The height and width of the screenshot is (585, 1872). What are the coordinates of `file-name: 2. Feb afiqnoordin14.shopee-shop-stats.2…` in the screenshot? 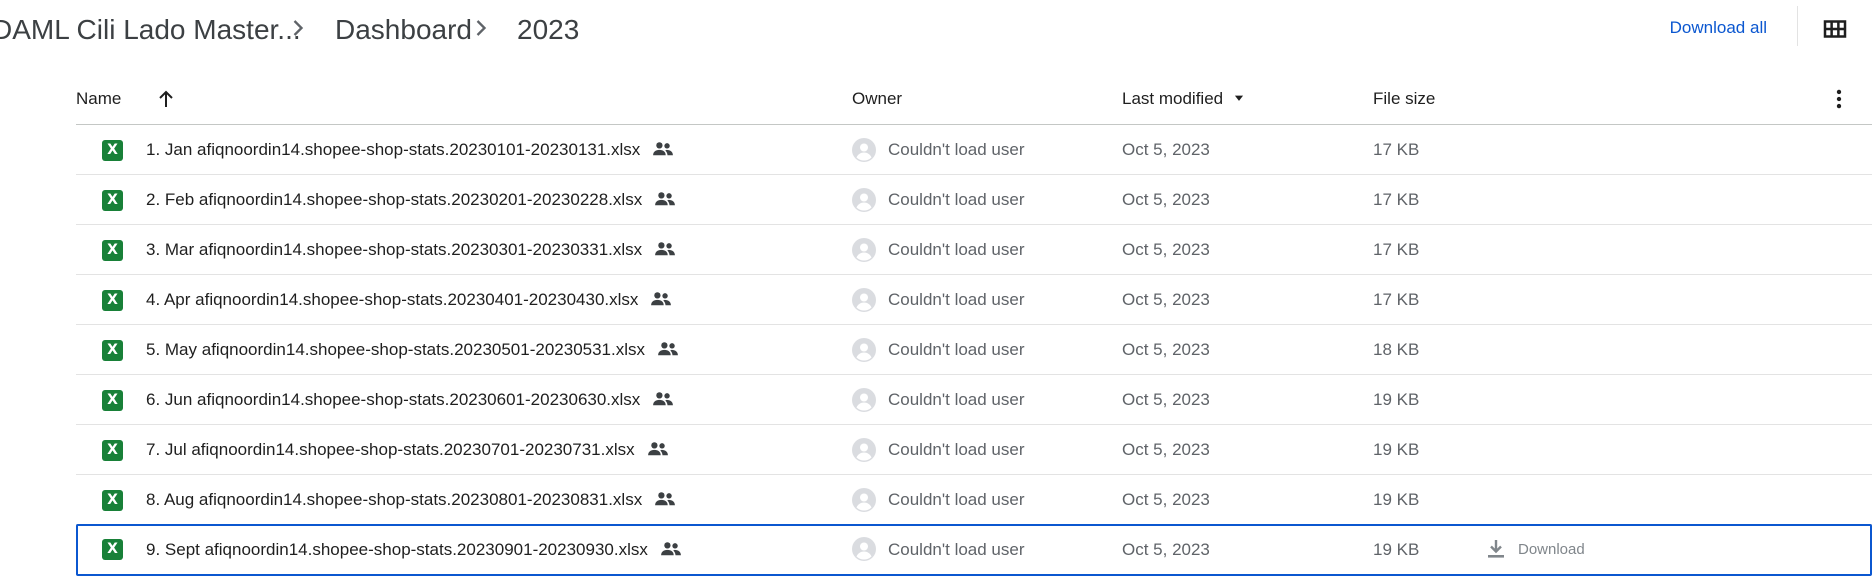 It's located at (411, 199).